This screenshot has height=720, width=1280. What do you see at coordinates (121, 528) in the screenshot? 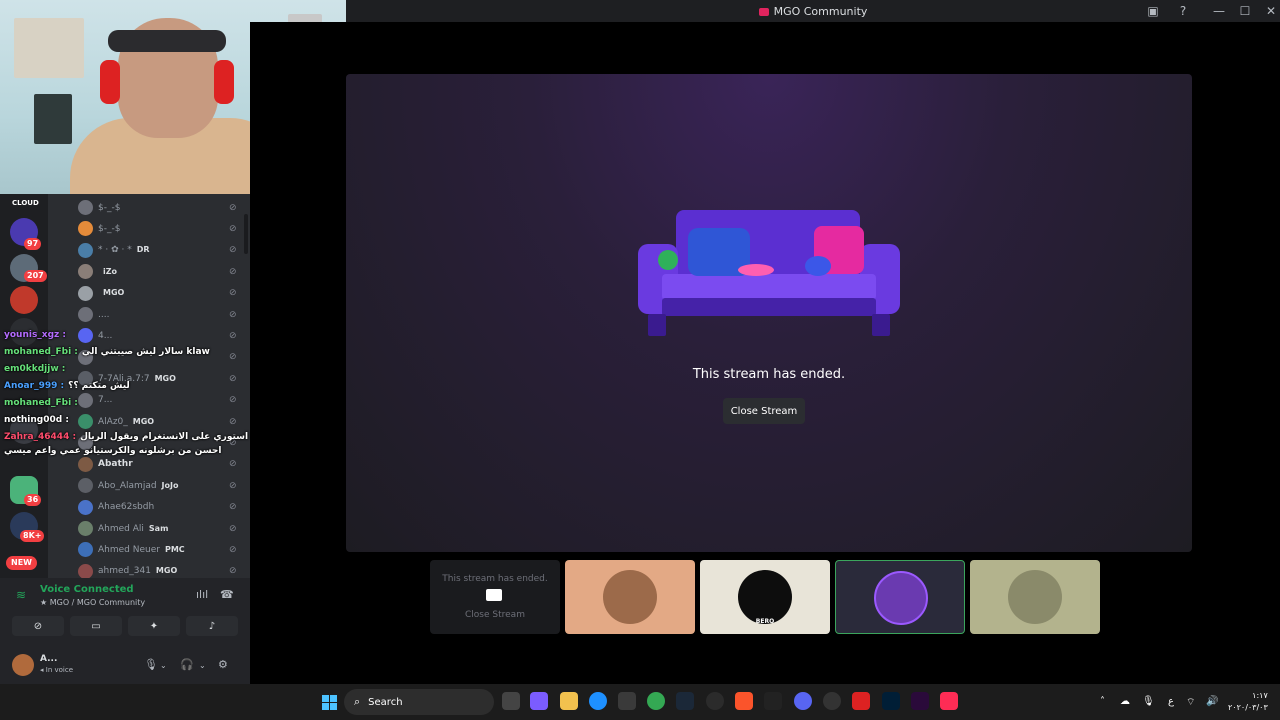
I see `member-name-text: Ahmed Ali` at bounding box center [121, 528].